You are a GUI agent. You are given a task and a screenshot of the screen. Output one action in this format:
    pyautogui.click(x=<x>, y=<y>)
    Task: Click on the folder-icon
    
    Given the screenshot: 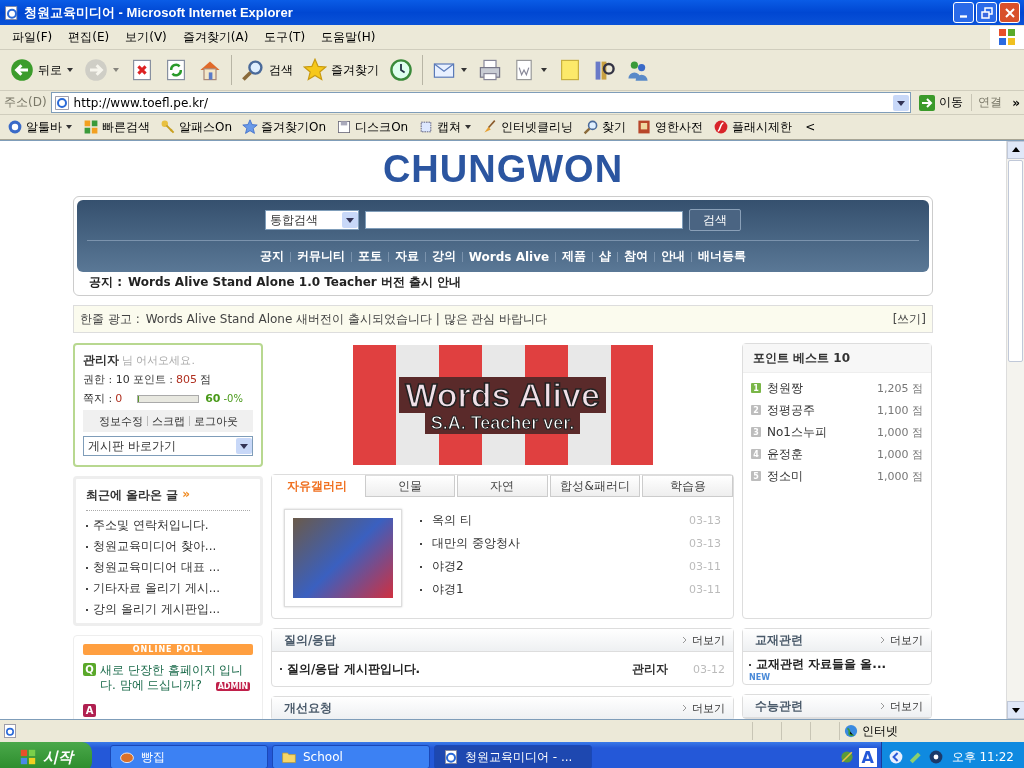 What is the action you would take?
    pyautogui.click(x=289, y=757)
    